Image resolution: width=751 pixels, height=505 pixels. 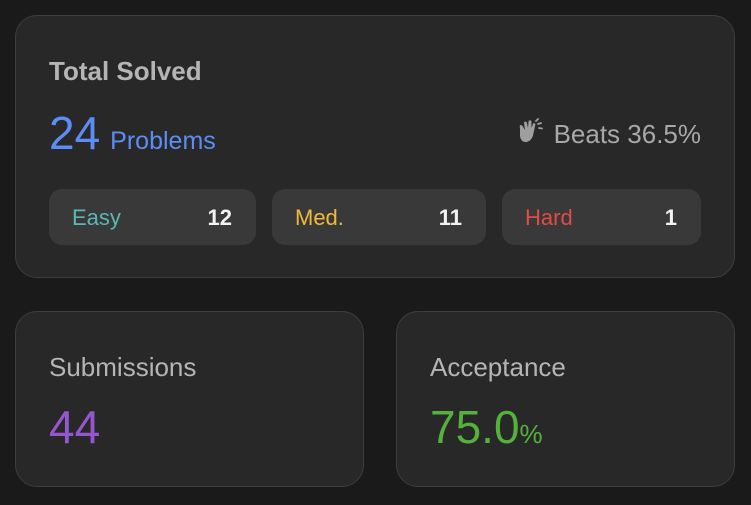 I want to click on hard-value: 1, so click(x=670, y=217).